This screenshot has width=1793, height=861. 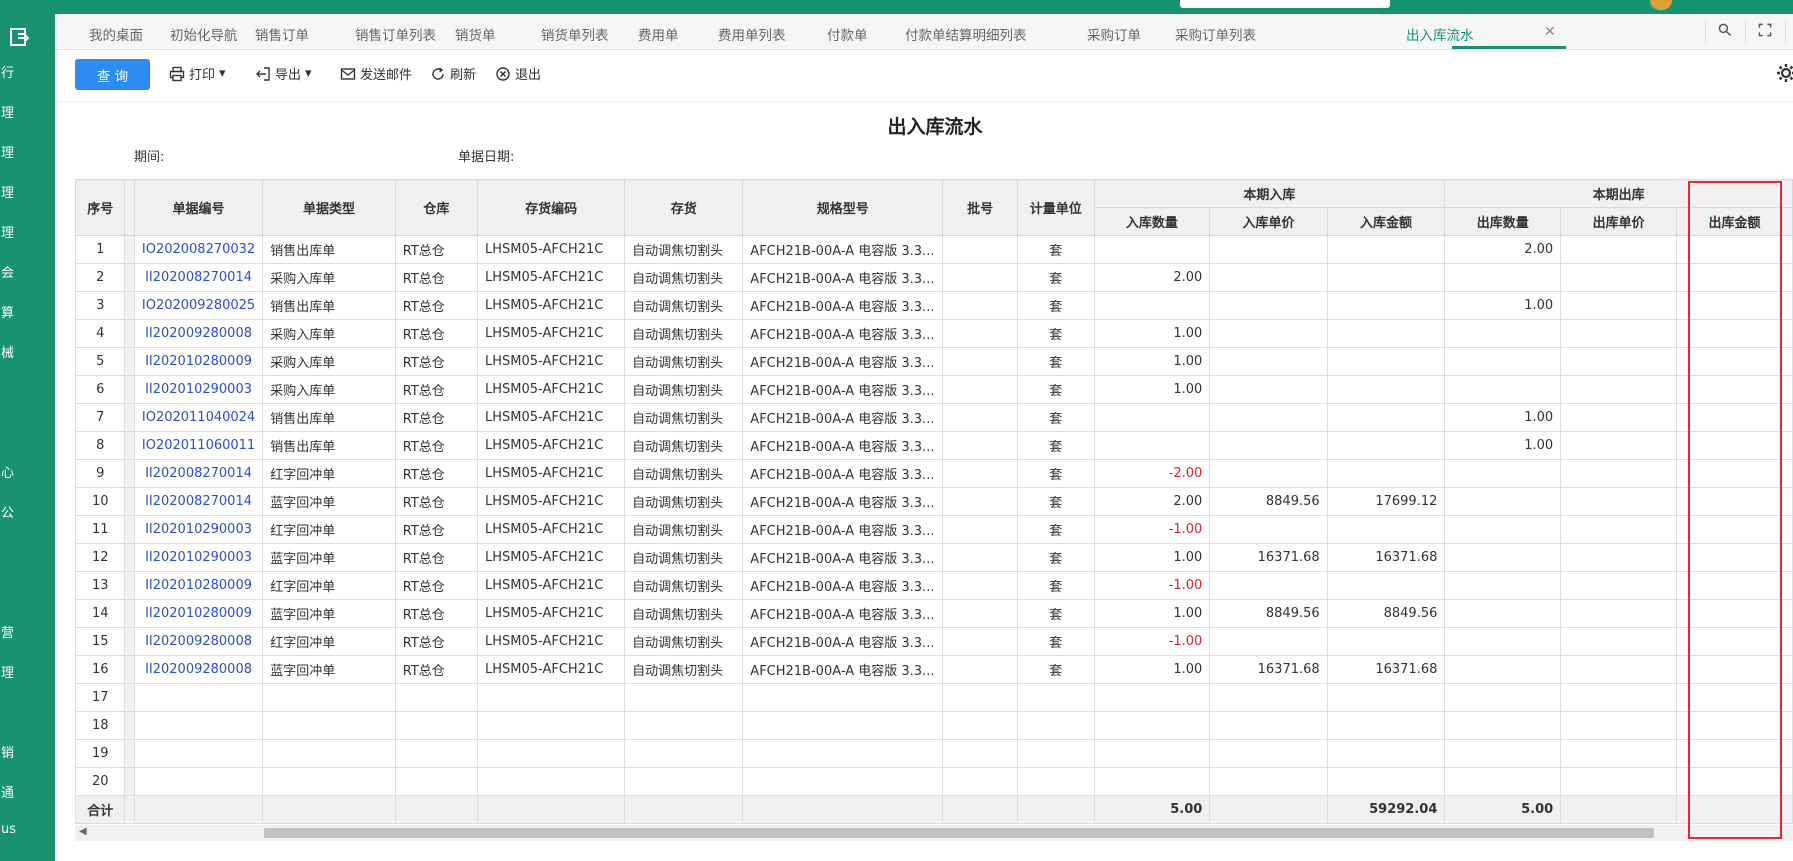 I want to click on collapse-icon, so click(x=19, y=37).